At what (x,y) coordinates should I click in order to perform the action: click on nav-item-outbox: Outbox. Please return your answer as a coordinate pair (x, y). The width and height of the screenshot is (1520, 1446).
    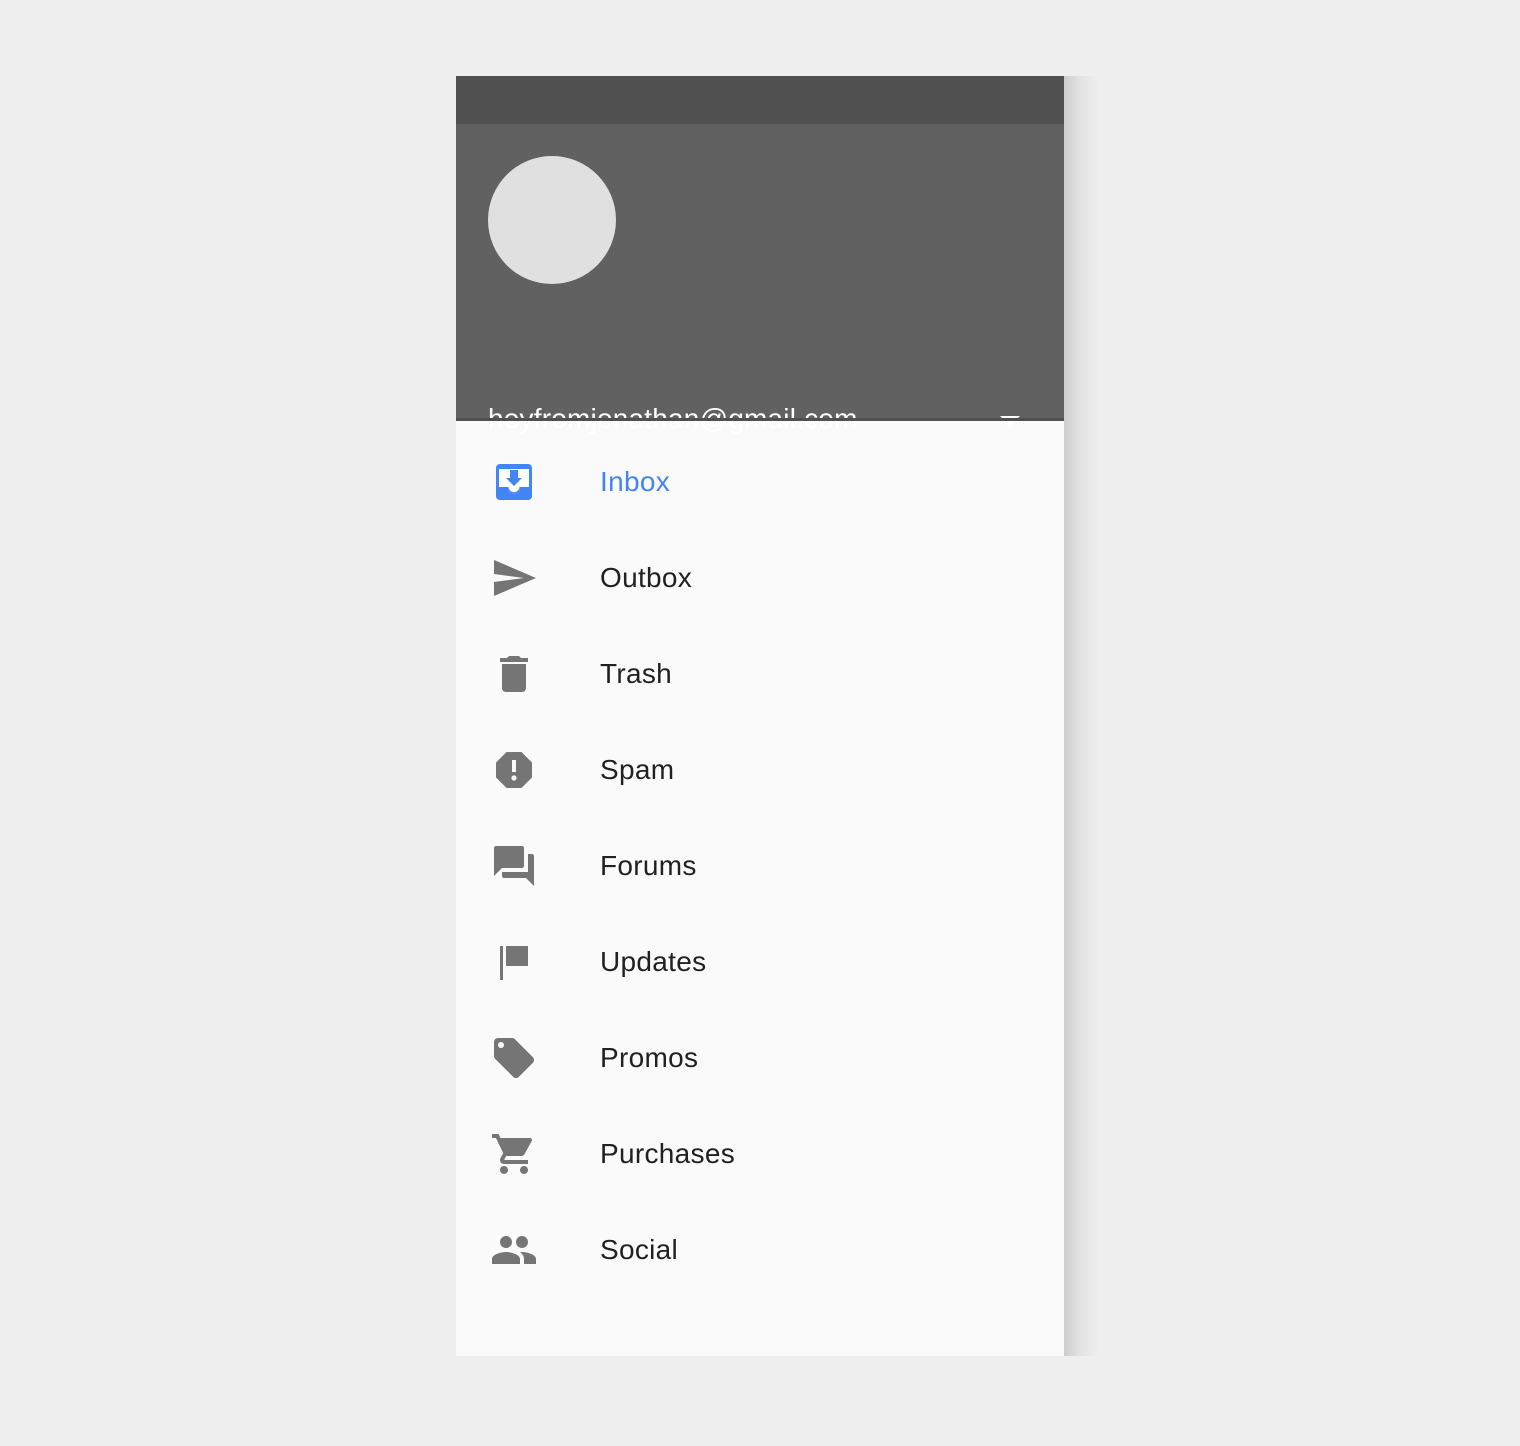
    Looking at the image, I should click on (760, 578).